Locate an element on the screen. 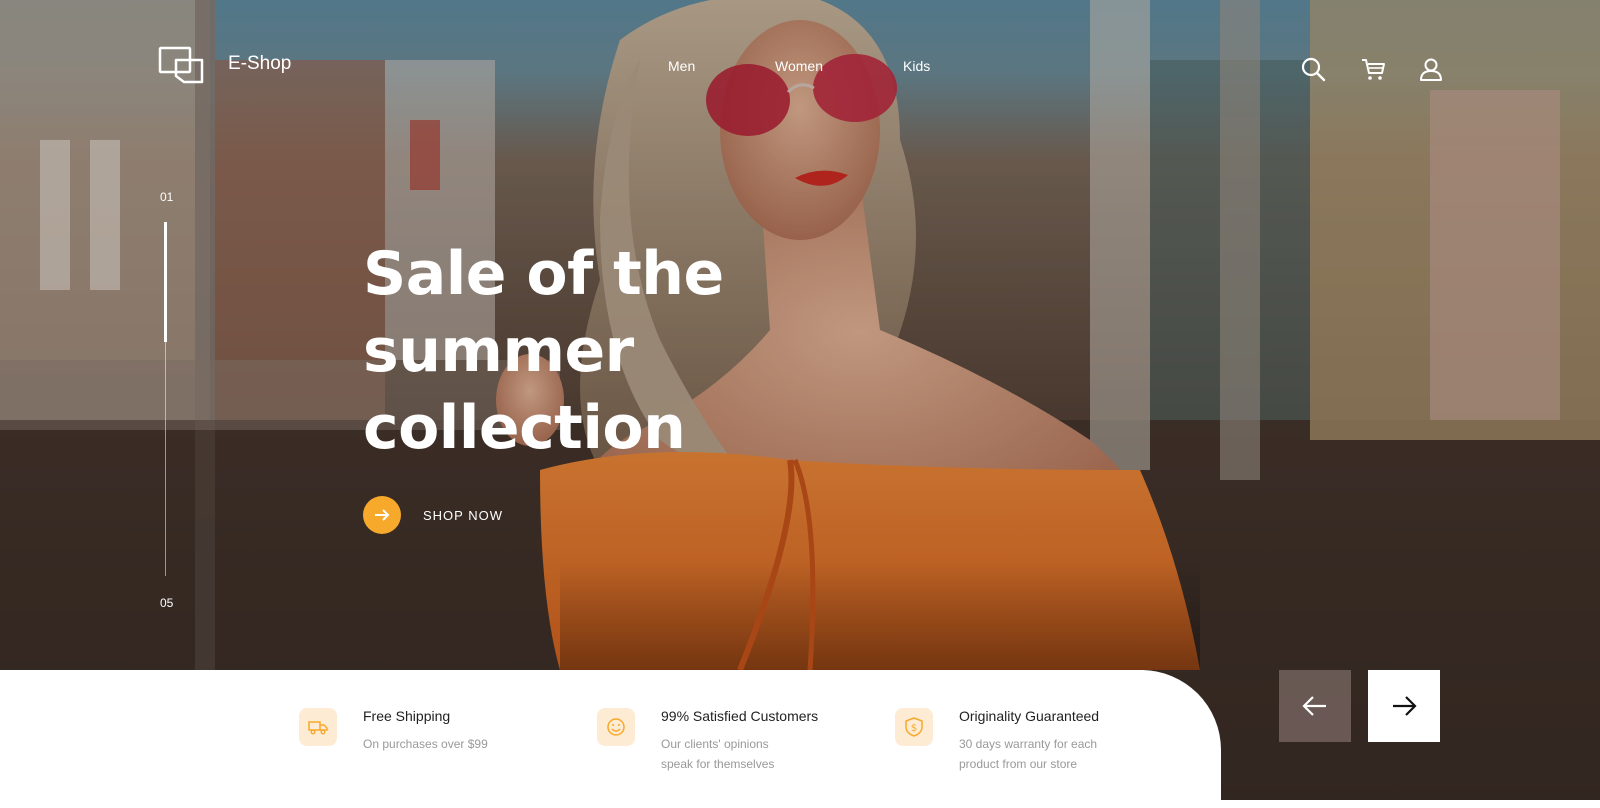 The image size is (1600, 808). slide-current-number: 01 is located at coordinates (167, 197).